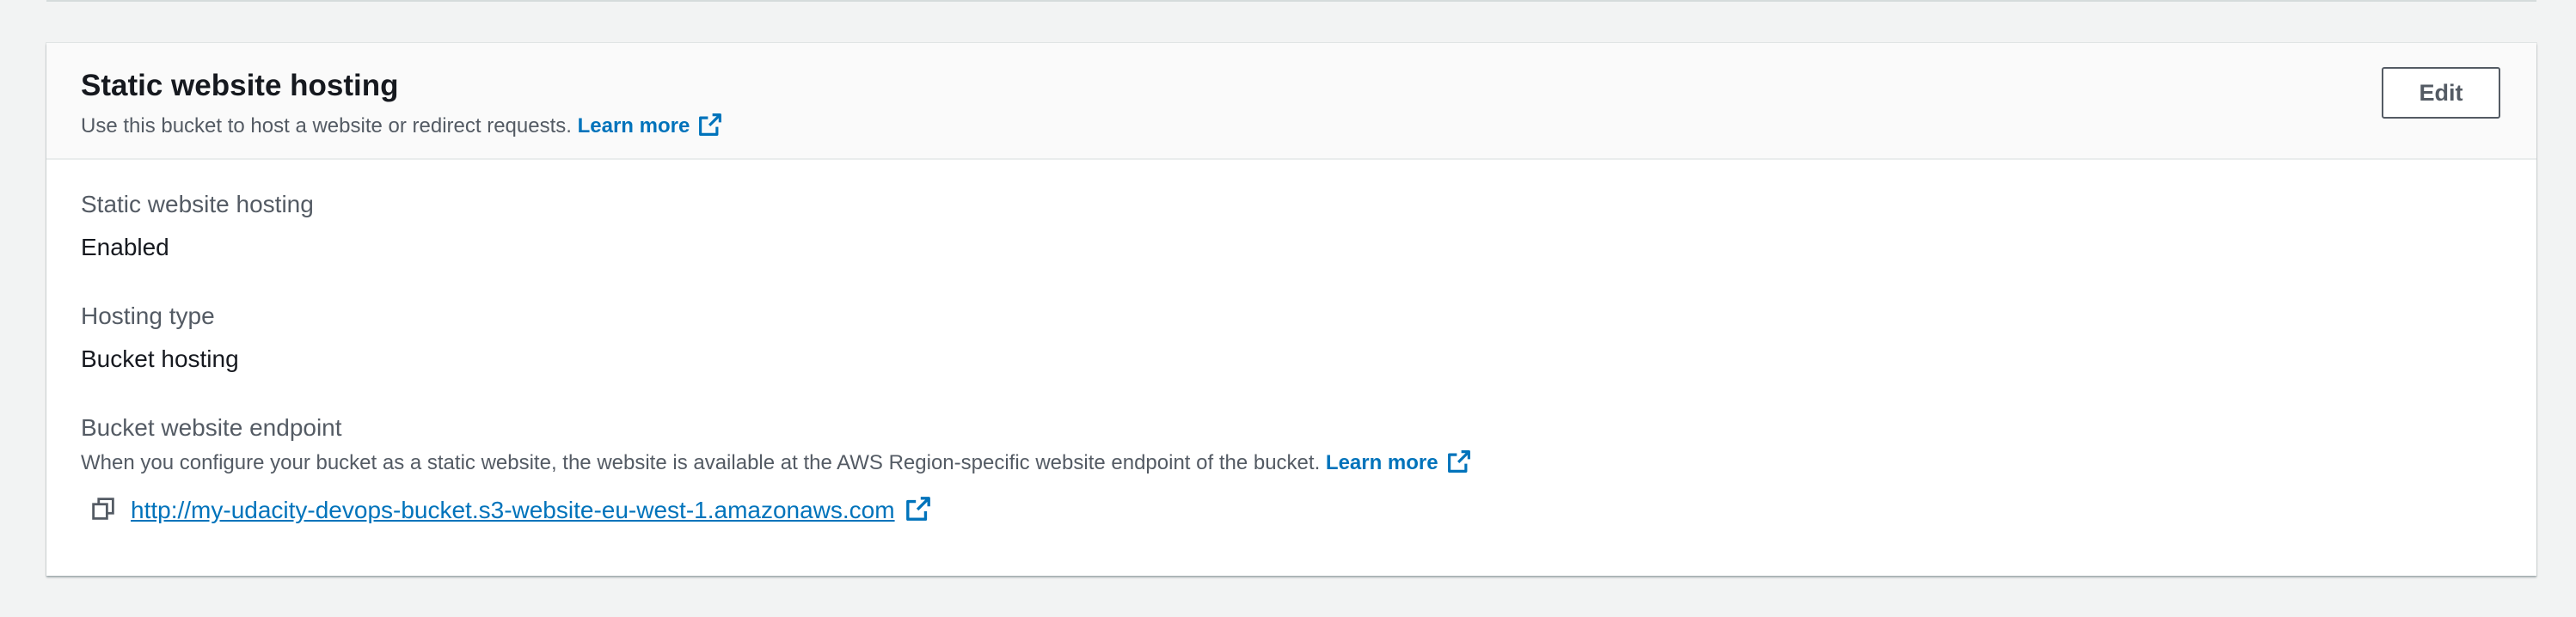 Image resolution: width=2576 pixels, height=617 pixels. I want to click on endpoint-label: Bucket website endpoint, so click(212, 428).